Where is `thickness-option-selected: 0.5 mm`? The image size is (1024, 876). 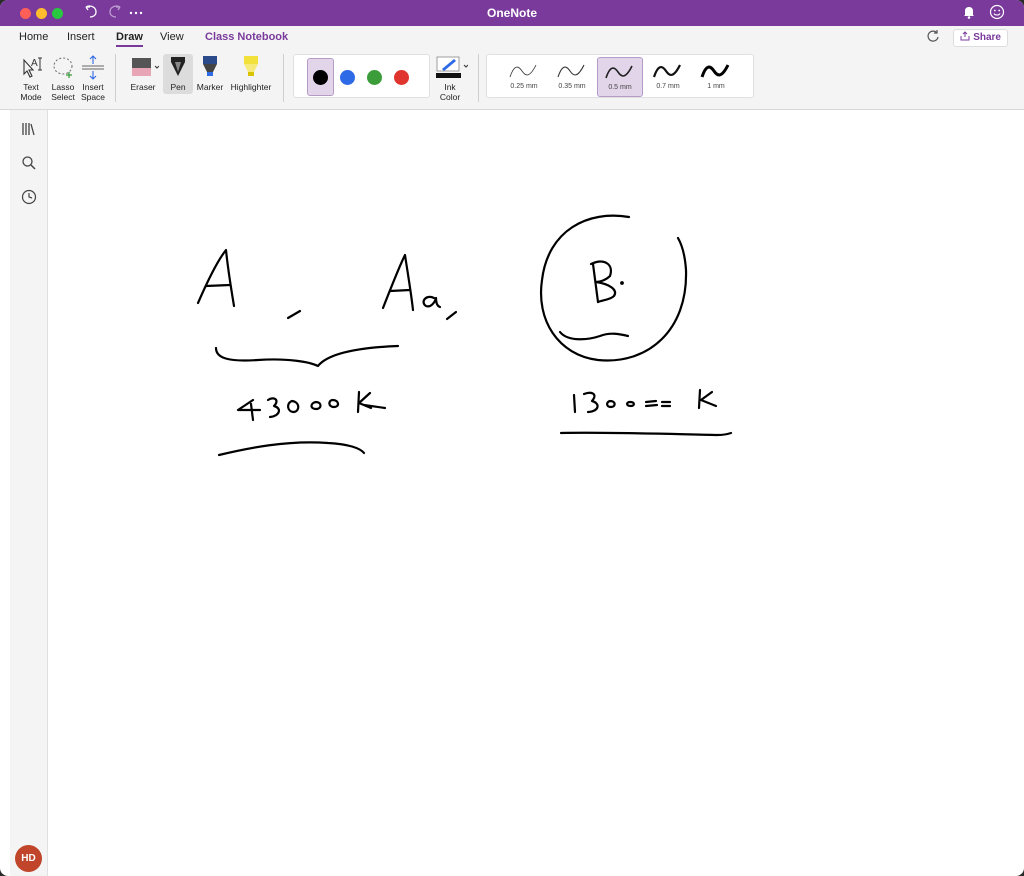
thickness-option-selected: 0.5 mm is located at coordinates (620, 77).